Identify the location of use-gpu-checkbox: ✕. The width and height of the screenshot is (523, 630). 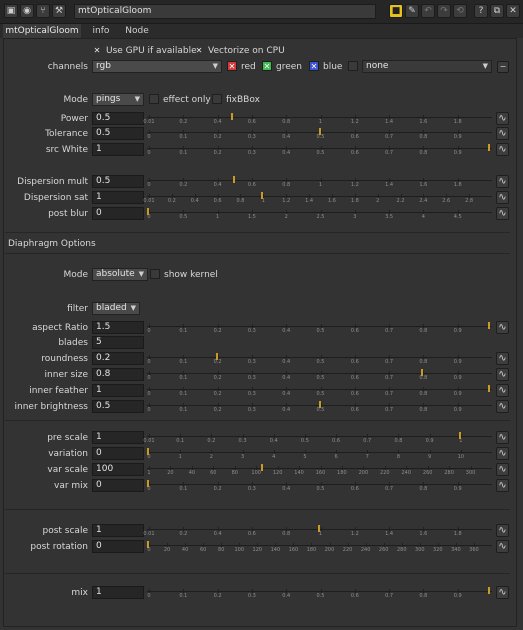
(97, 51).